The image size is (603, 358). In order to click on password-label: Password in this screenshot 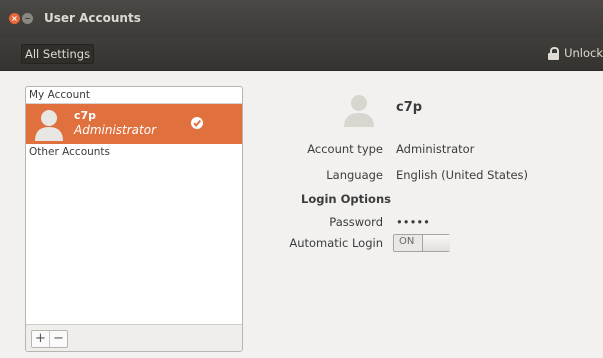, I will do `click(356, 222)`.